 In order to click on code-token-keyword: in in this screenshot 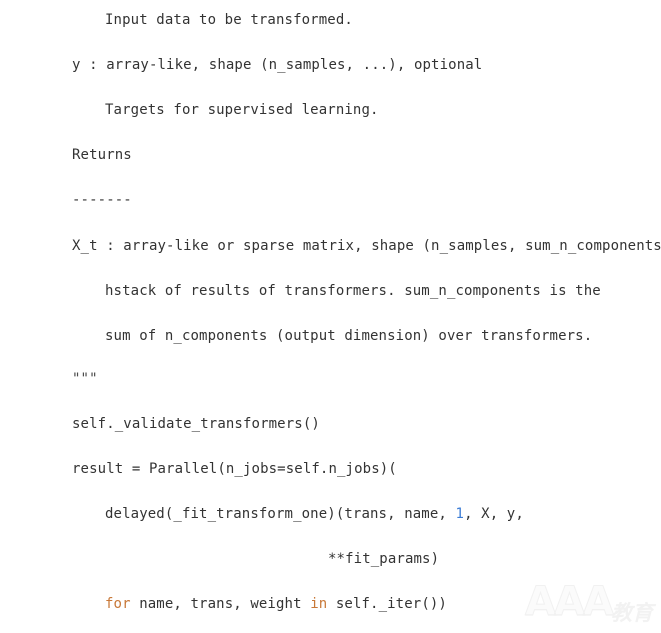, I will do `click(319, 604)`.